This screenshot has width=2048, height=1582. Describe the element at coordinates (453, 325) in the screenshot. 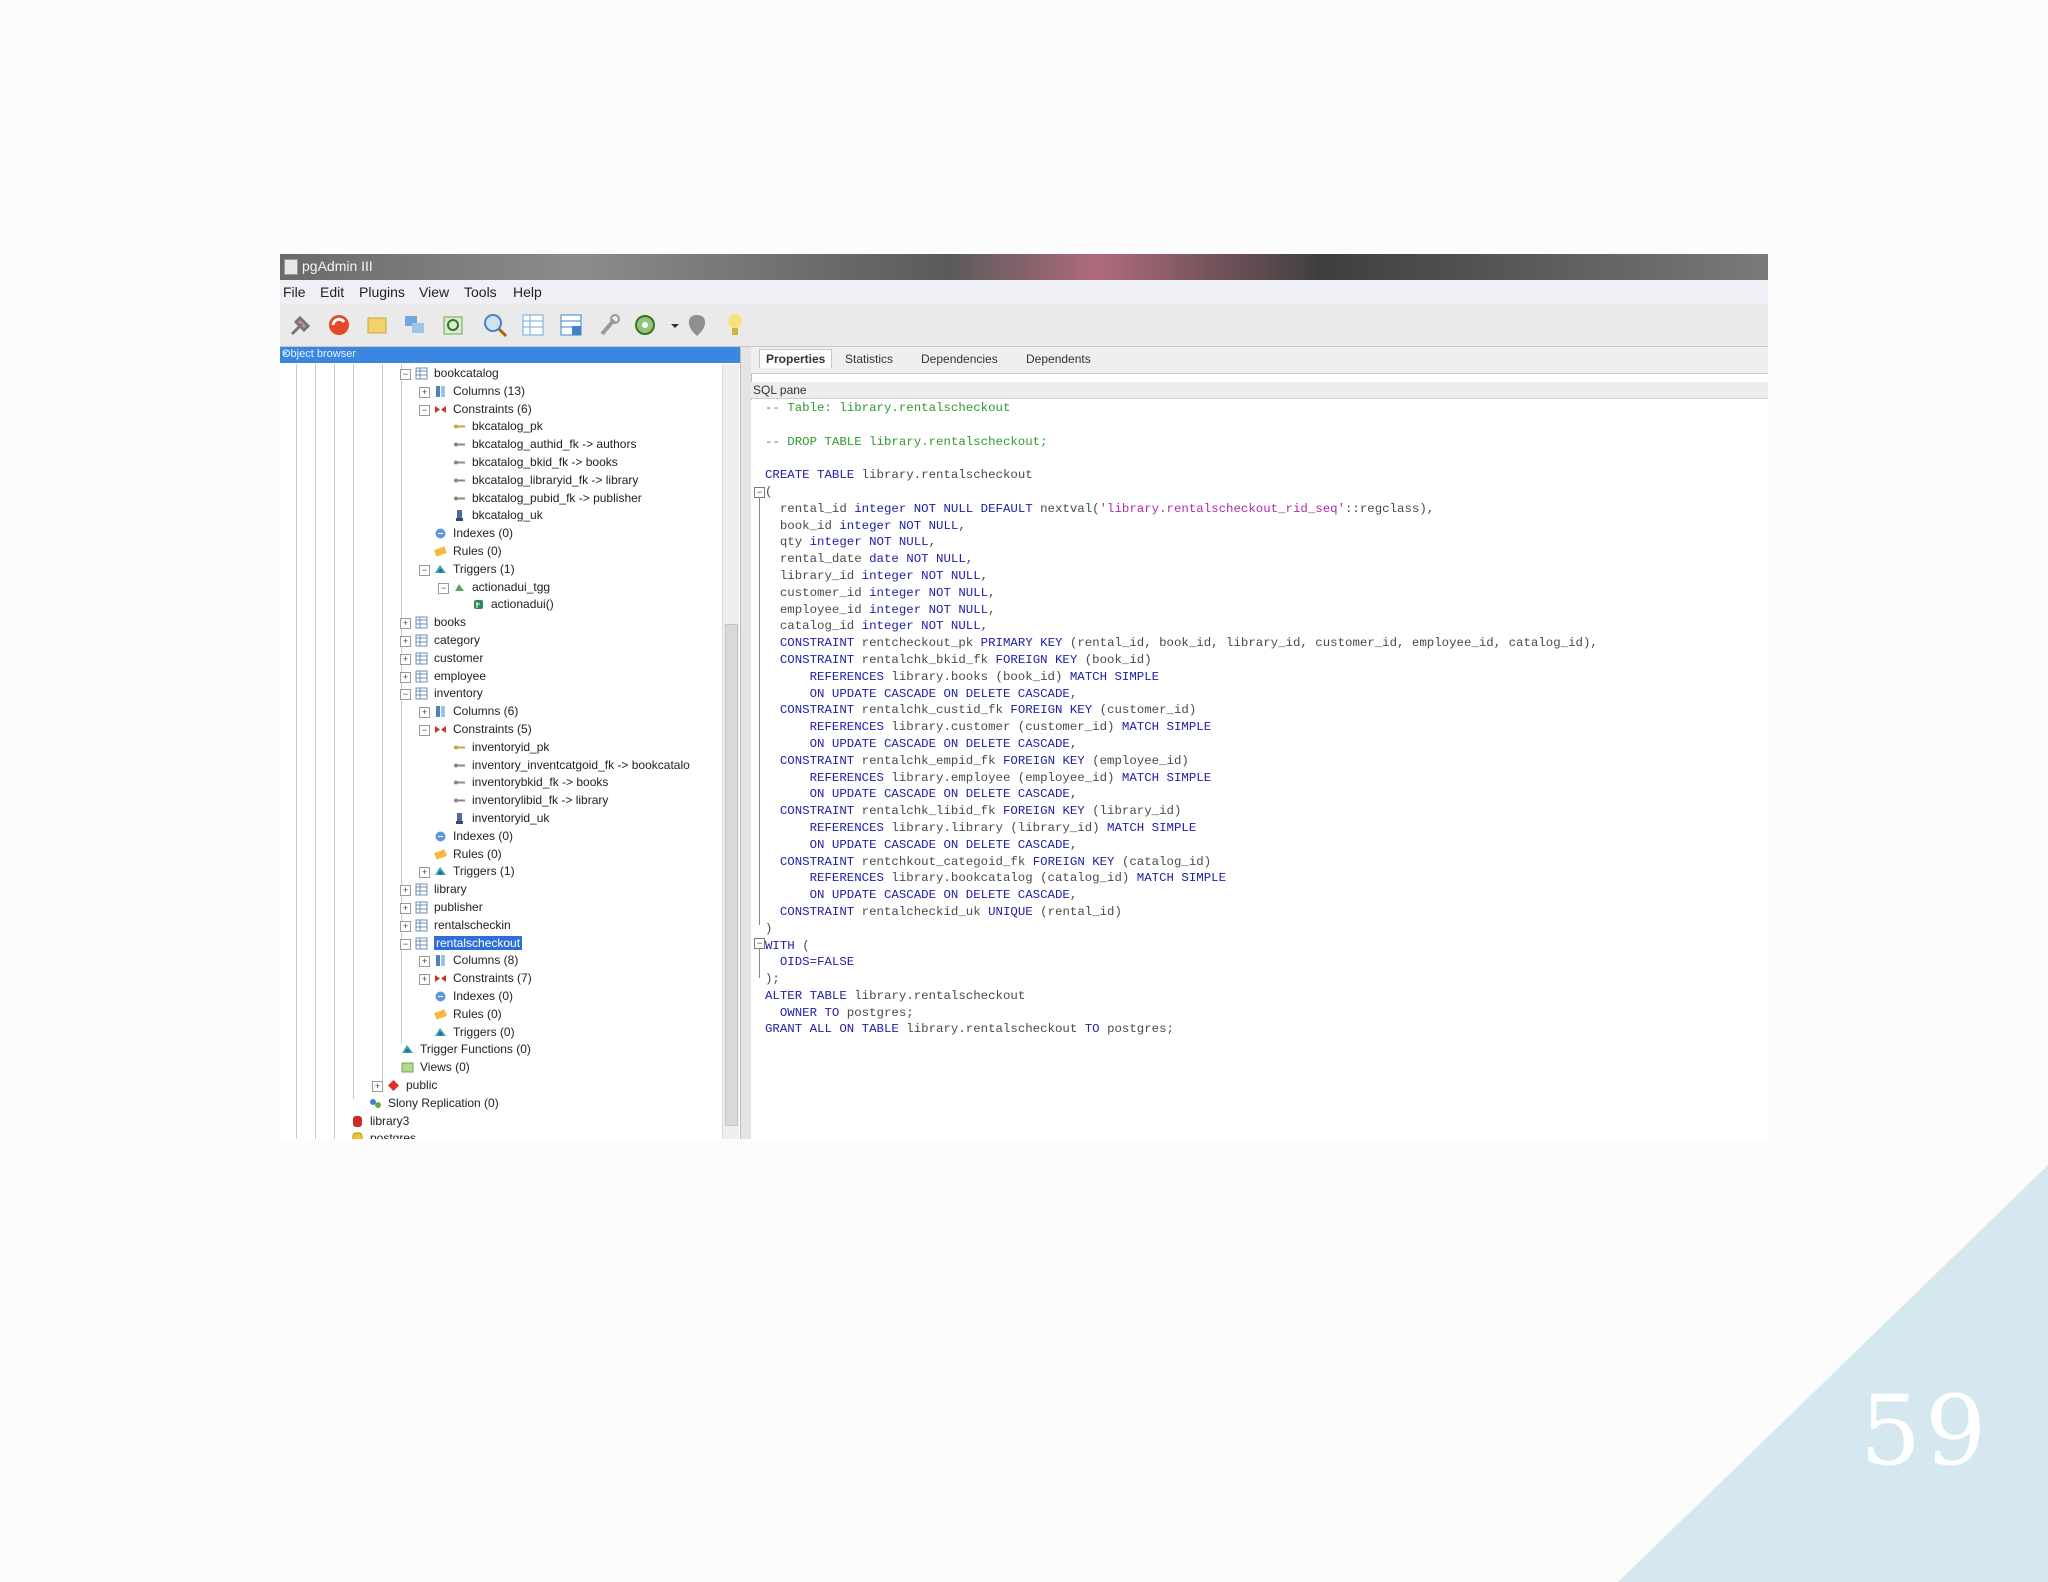

I see `drop-object-icon` at that location.